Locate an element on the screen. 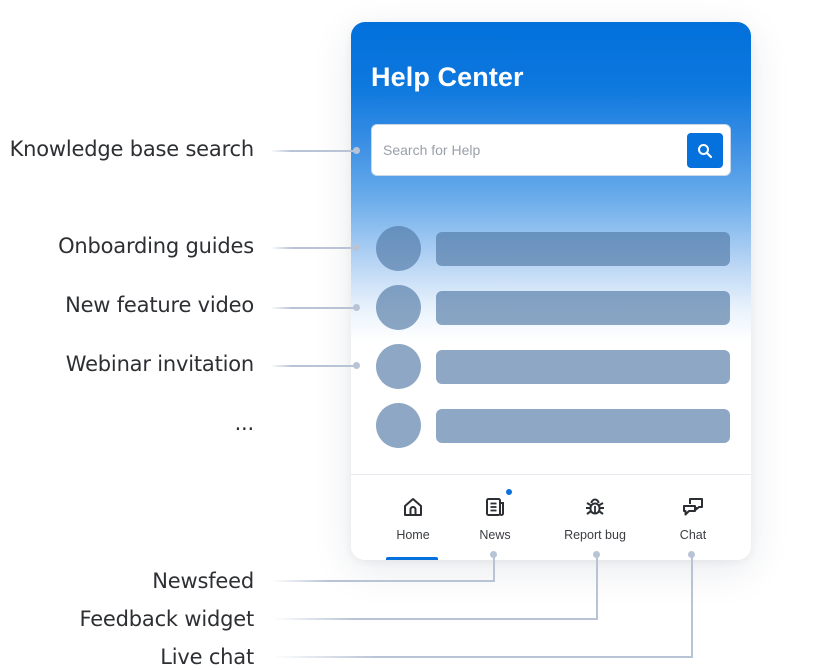 Image resolution: width=818 pixels, height=670 pixels. nav-label: News is located at coordinates (495, 535).